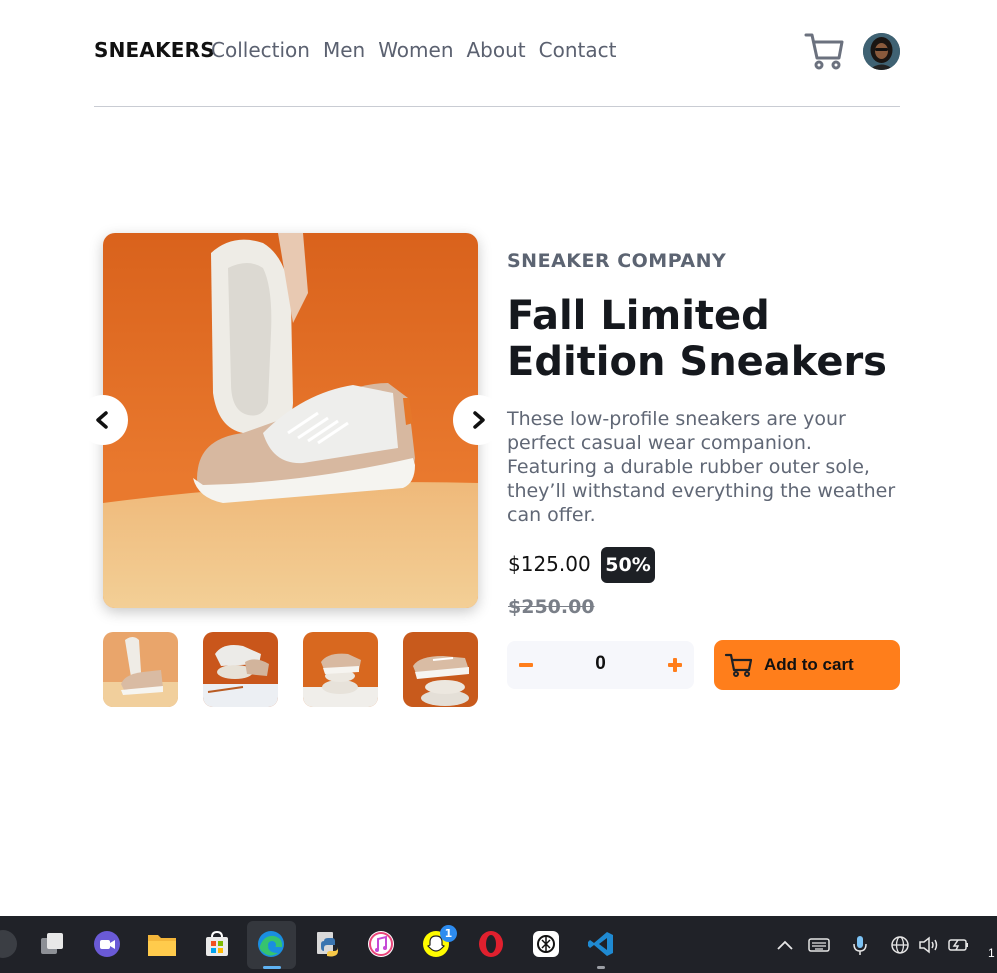  Describe the element at coordinates (491, 944) in the screenshot. I see `opera-icon` at that location.